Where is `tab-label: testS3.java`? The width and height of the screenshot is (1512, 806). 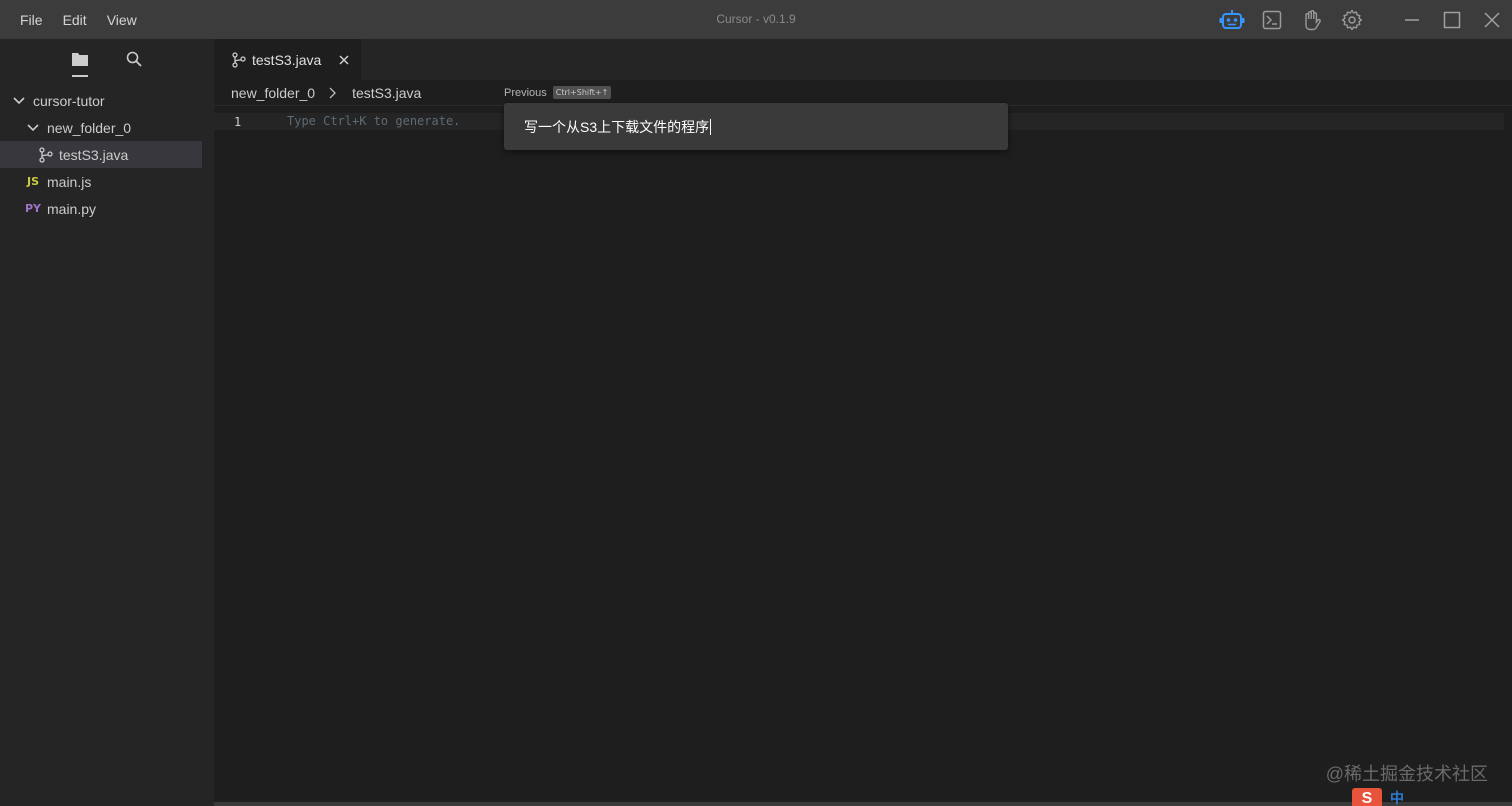
tab-label: testS3.java is located at coordinates (287, 59).